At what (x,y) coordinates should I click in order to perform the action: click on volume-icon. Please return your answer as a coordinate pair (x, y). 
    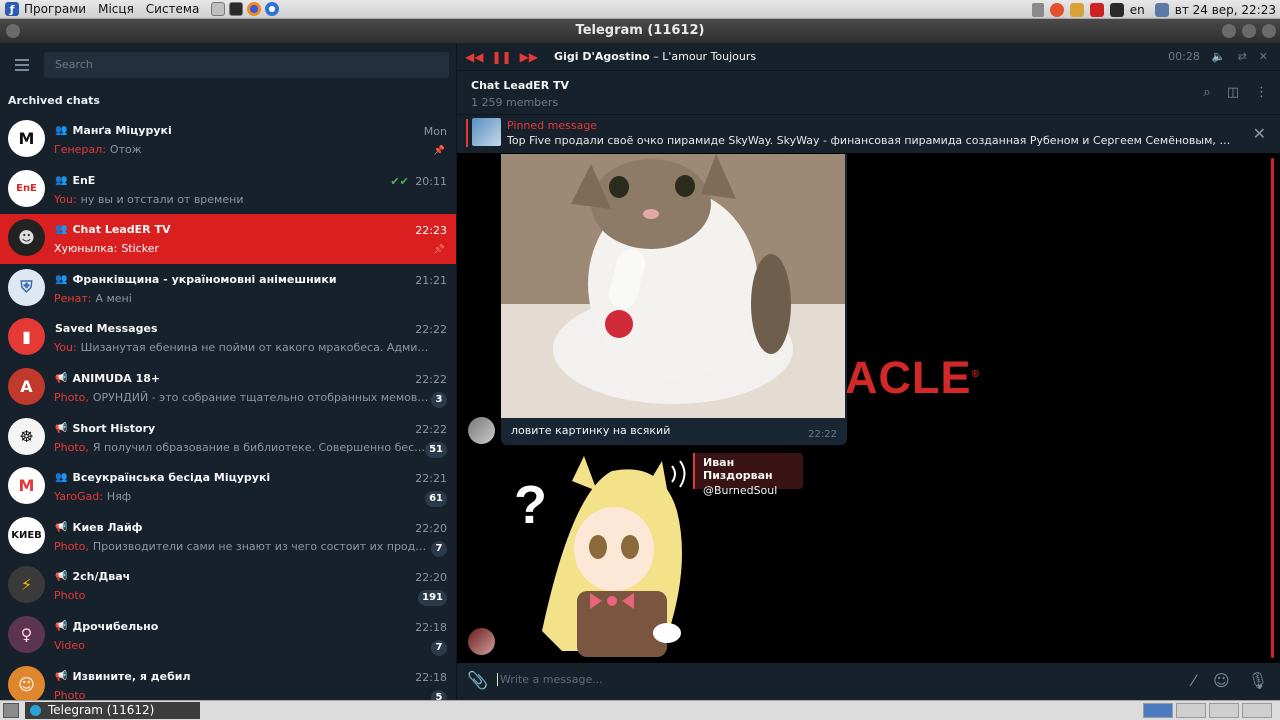
    Looking at the image, I should click on (1037, 9).